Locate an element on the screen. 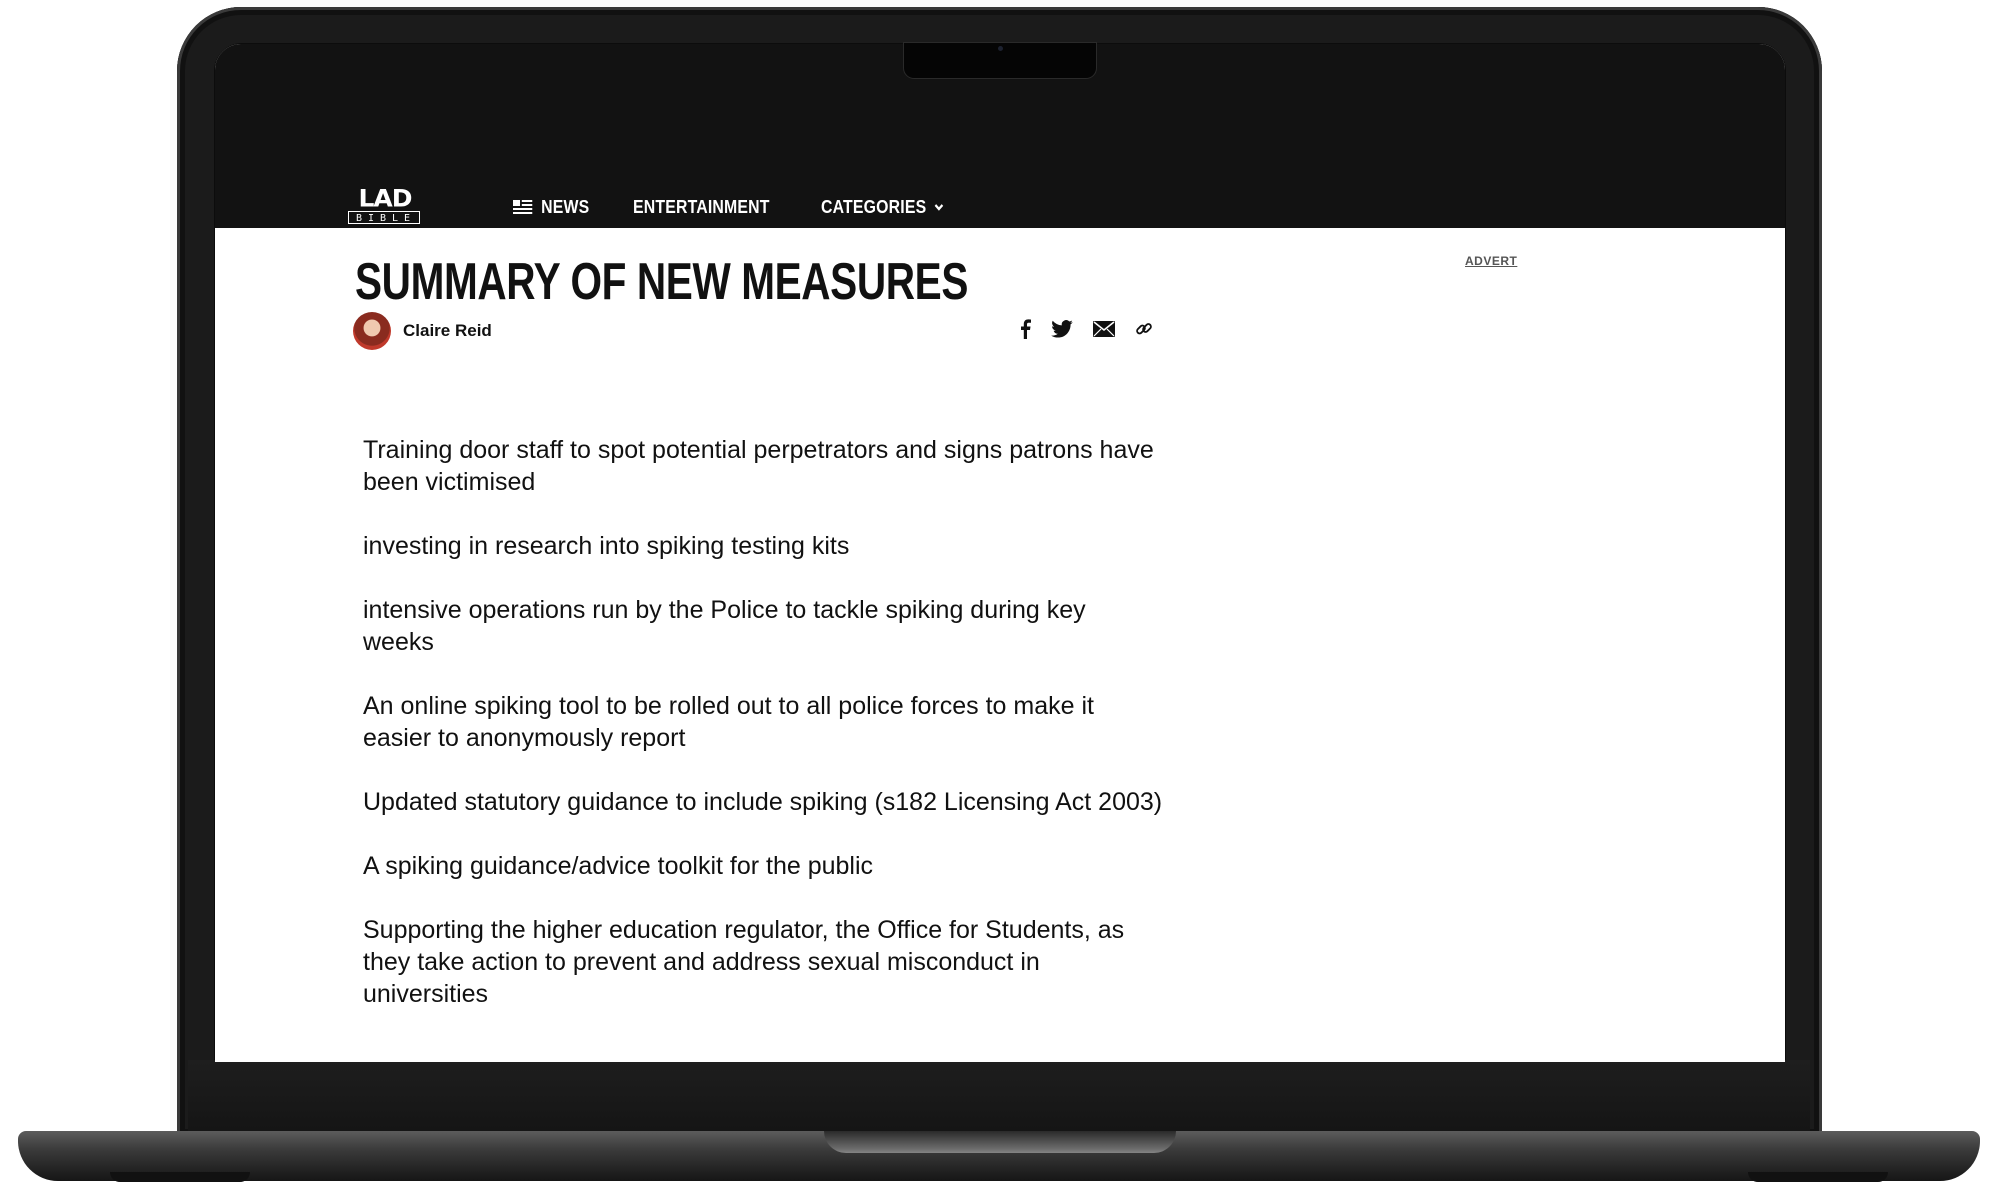 The image size is (1998, 1186). avatar is located at coordinates (372, 331).